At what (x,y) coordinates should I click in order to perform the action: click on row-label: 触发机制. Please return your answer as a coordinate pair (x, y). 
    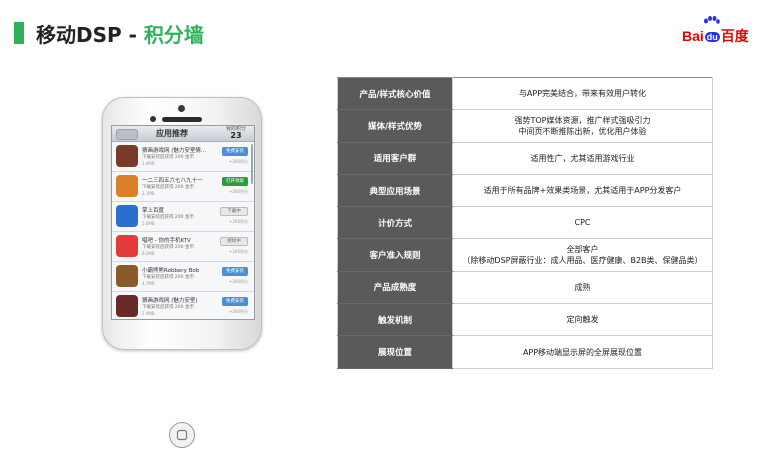
    Looking at the image, I should click on (395, 320).